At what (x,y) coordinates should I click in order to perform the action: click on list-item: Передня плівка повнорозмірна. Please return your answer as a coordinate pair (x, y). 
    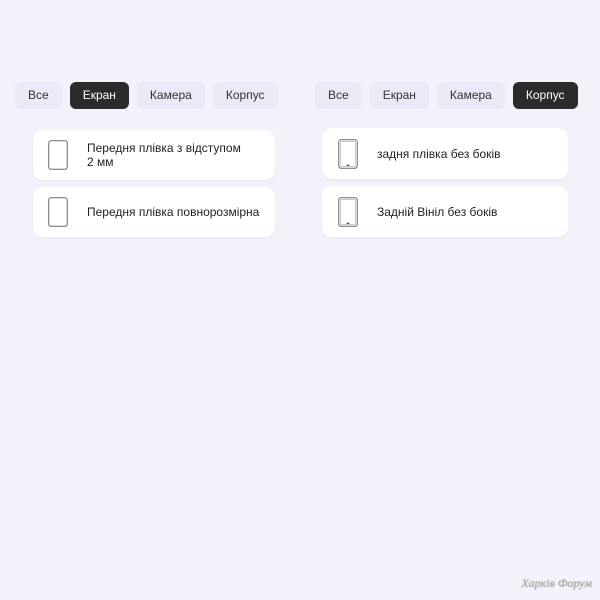
    Looking at the image, I should click on (154, 212).